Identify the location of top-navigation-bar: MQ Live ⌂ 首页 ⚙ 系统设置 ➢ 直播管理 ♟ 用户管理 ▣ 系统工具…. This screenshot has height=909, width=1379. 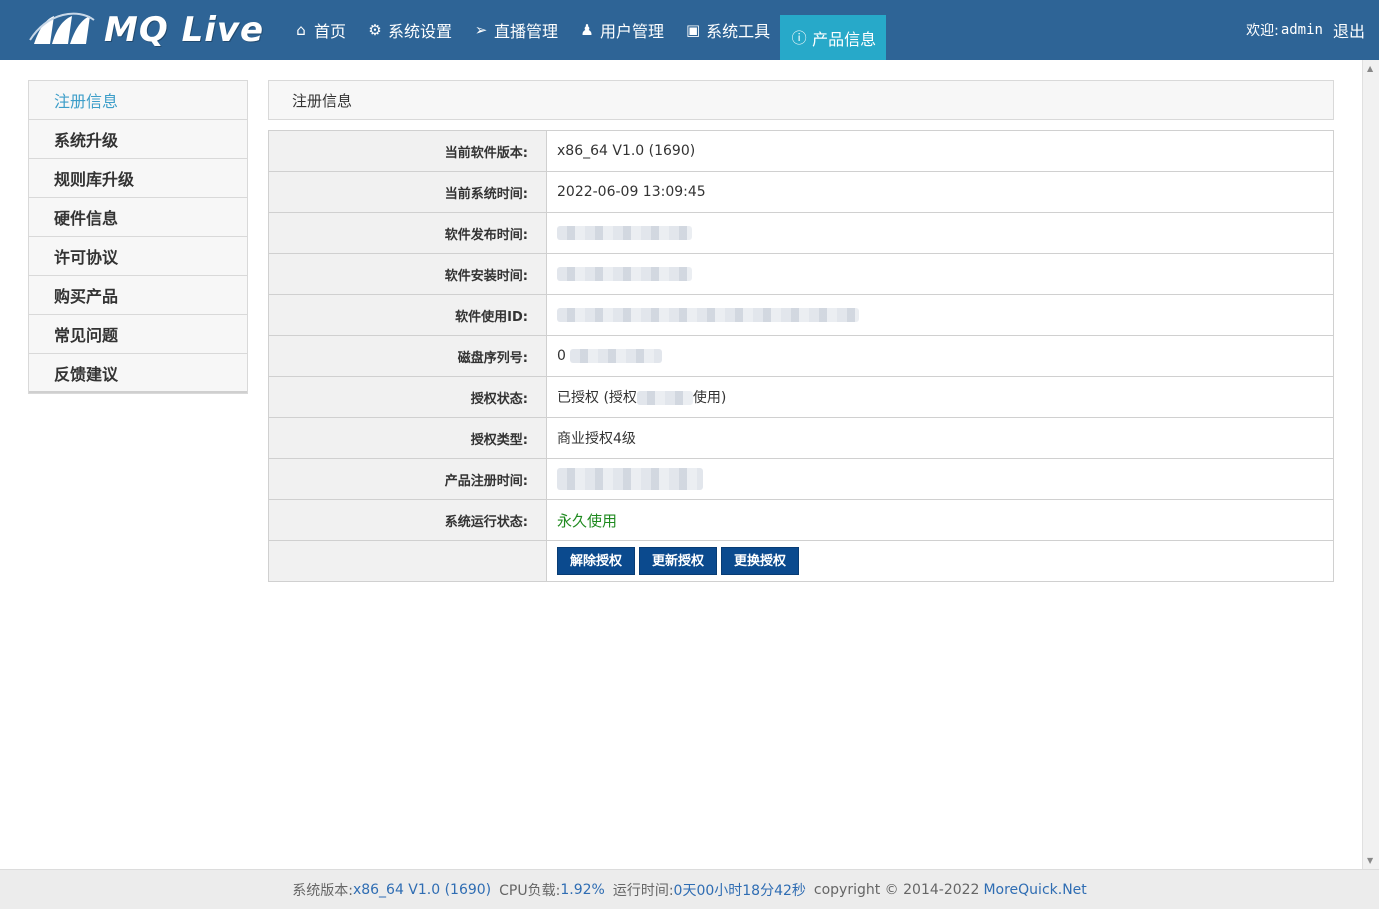
(689, 30).